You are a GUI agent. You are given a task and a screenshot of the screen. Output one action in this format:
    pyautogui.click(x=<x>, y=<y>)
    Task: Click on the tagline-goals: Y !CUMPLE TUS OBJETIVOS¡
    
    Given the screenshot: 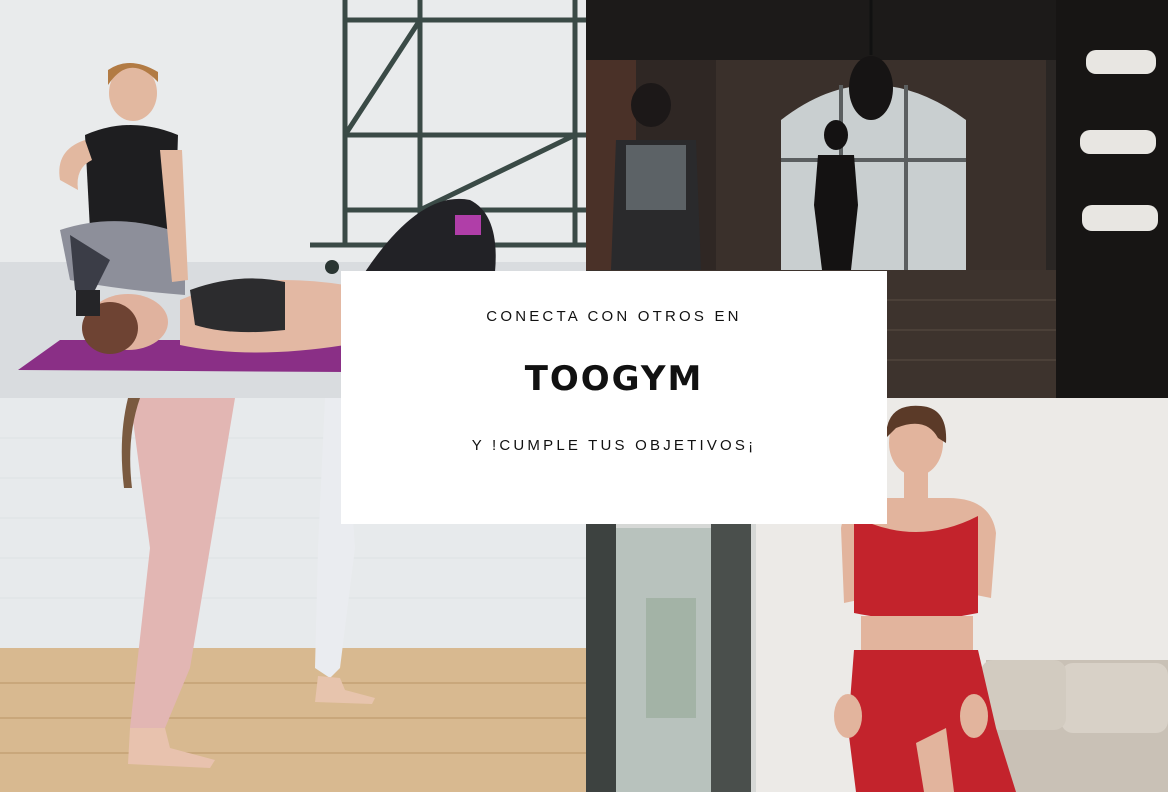 What is the action you would take?
    pyautogui.click(x=614, y=445)
    